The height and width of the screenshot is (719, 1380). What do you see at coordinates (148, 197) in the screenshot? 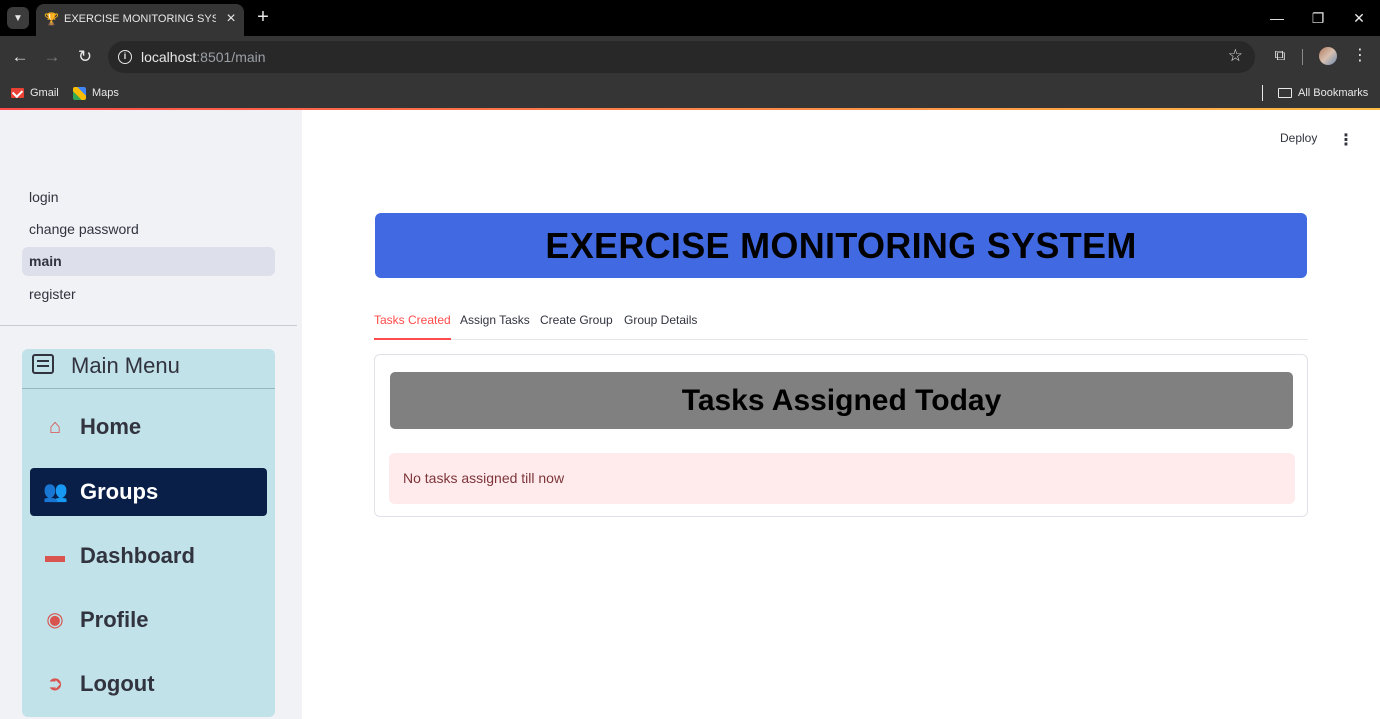
I see `sidebar-page-login: login` at bounding box center [148, 197].